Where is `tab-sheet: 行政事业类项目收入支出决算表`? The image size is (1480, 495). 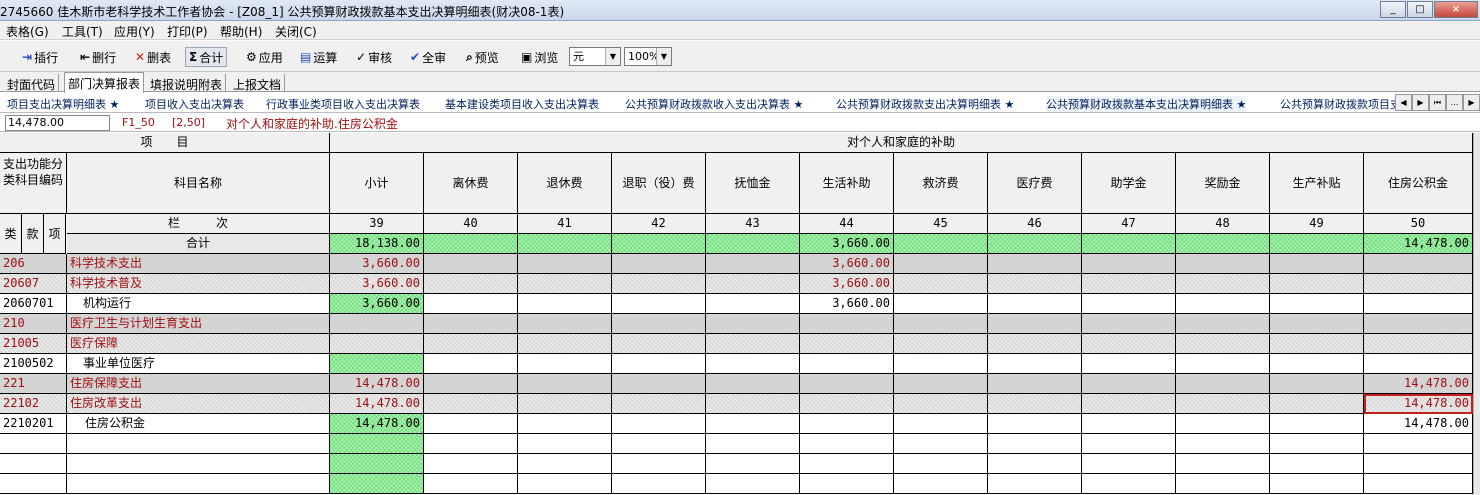 tab-sheet: 行政事业类项目收入支出决算表 is located at coordinates (343, 104).